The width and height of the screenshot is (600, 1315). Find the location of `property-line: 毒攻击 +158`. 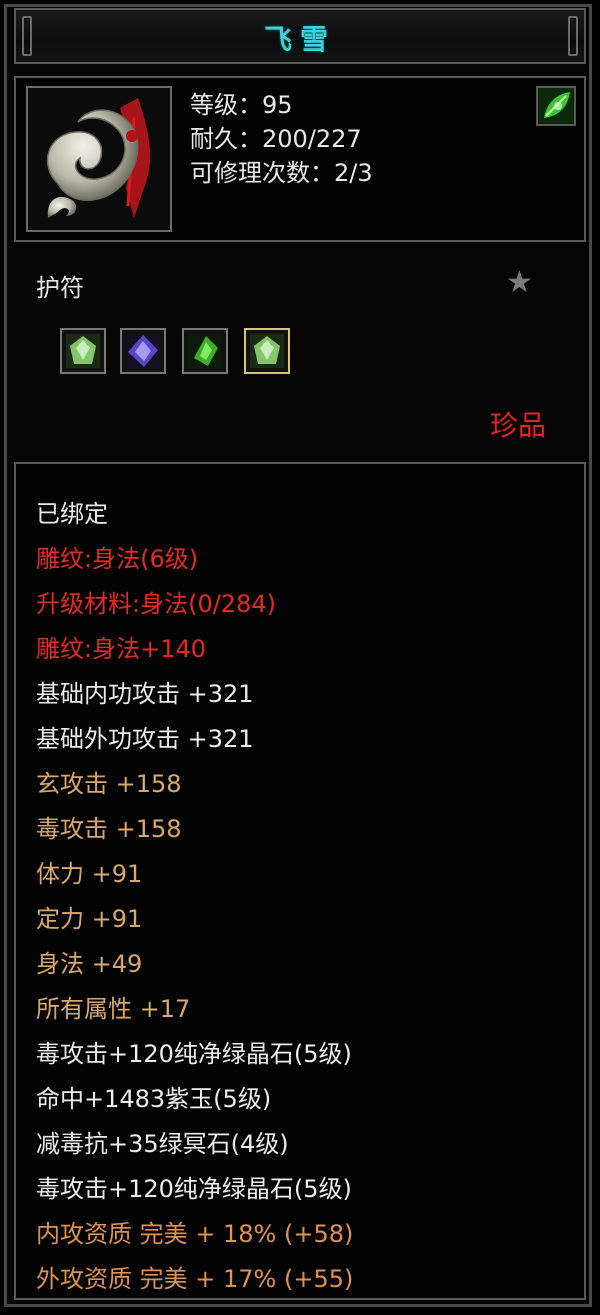

property-line: 毒攻击 +158 is located at coordinates (109, 829).